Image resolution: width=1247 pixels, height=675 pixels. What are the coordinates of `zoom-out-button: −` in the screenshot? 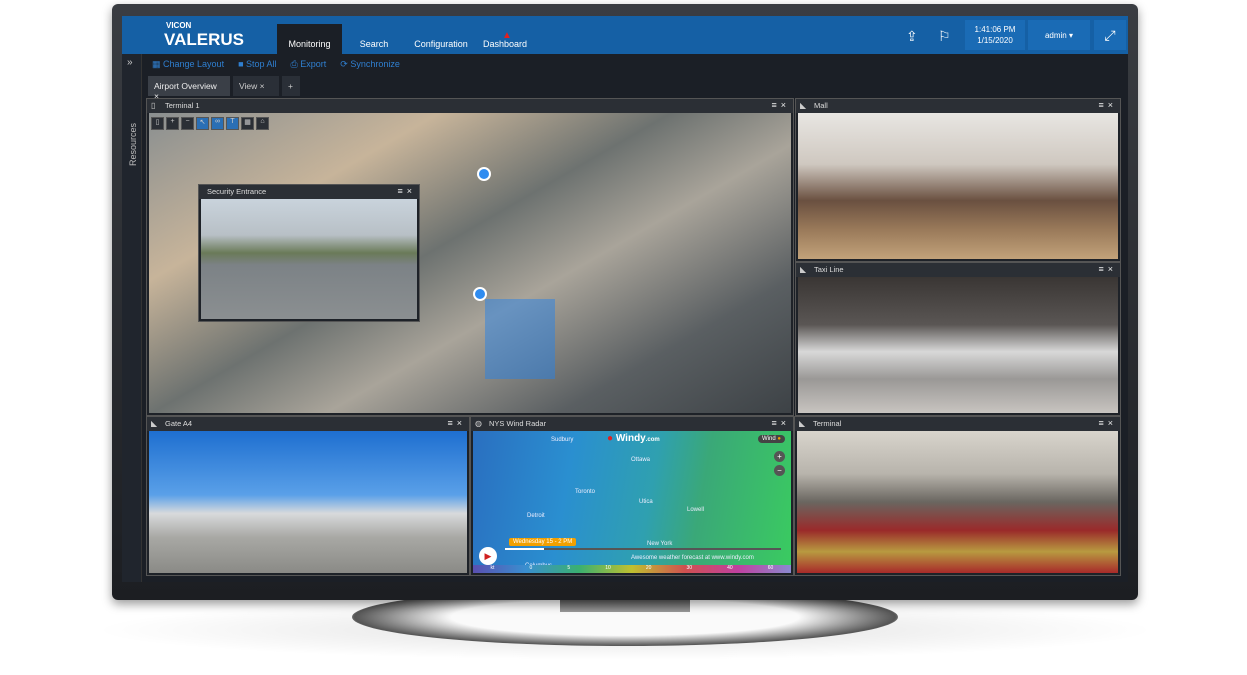 It's located at (779, 470).